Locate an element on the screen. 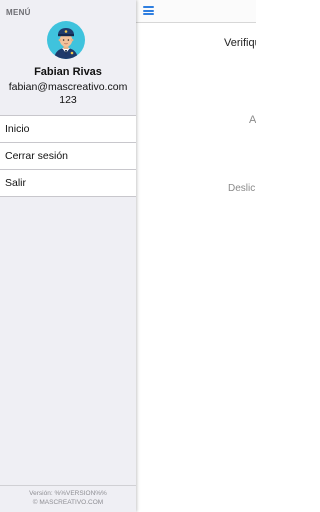 This screenshot has height=512, width=320. user-code: 123 is located at coordinates (68, 100).